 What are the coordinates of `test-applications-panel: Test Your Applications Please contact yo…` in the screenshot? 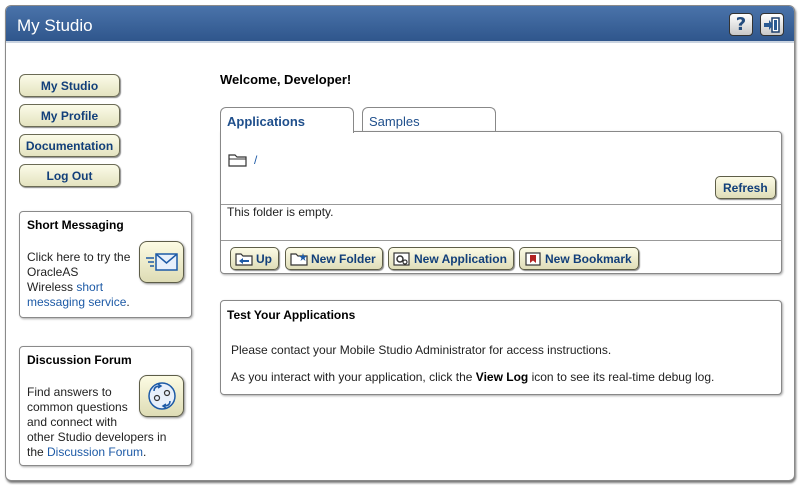 It's located at (501, 347).